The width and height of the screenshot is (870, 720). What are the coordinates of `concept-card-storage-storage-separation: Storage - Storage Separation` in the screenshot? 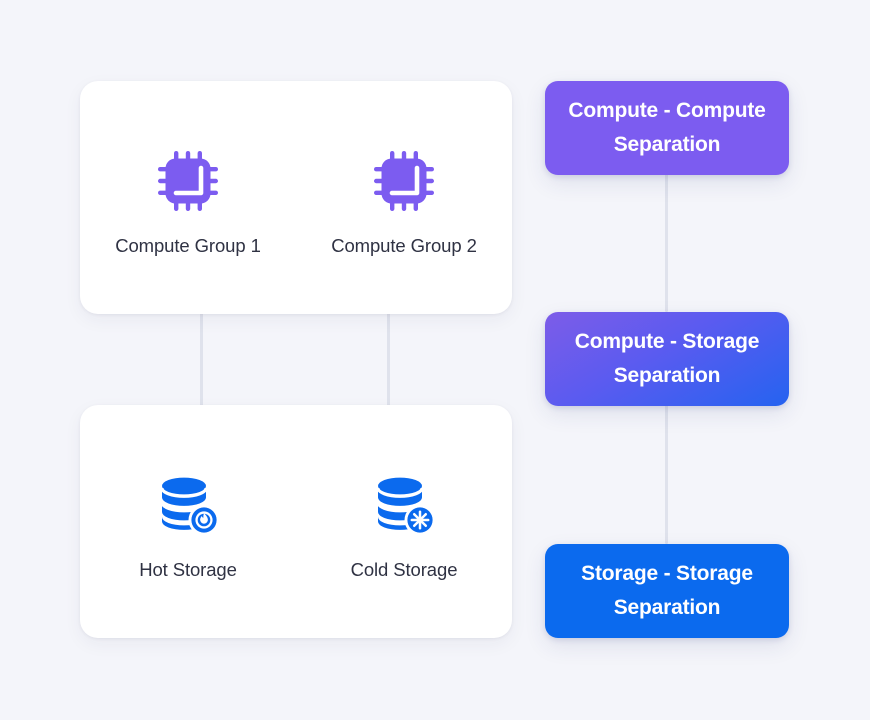 It's located at (667, 591).